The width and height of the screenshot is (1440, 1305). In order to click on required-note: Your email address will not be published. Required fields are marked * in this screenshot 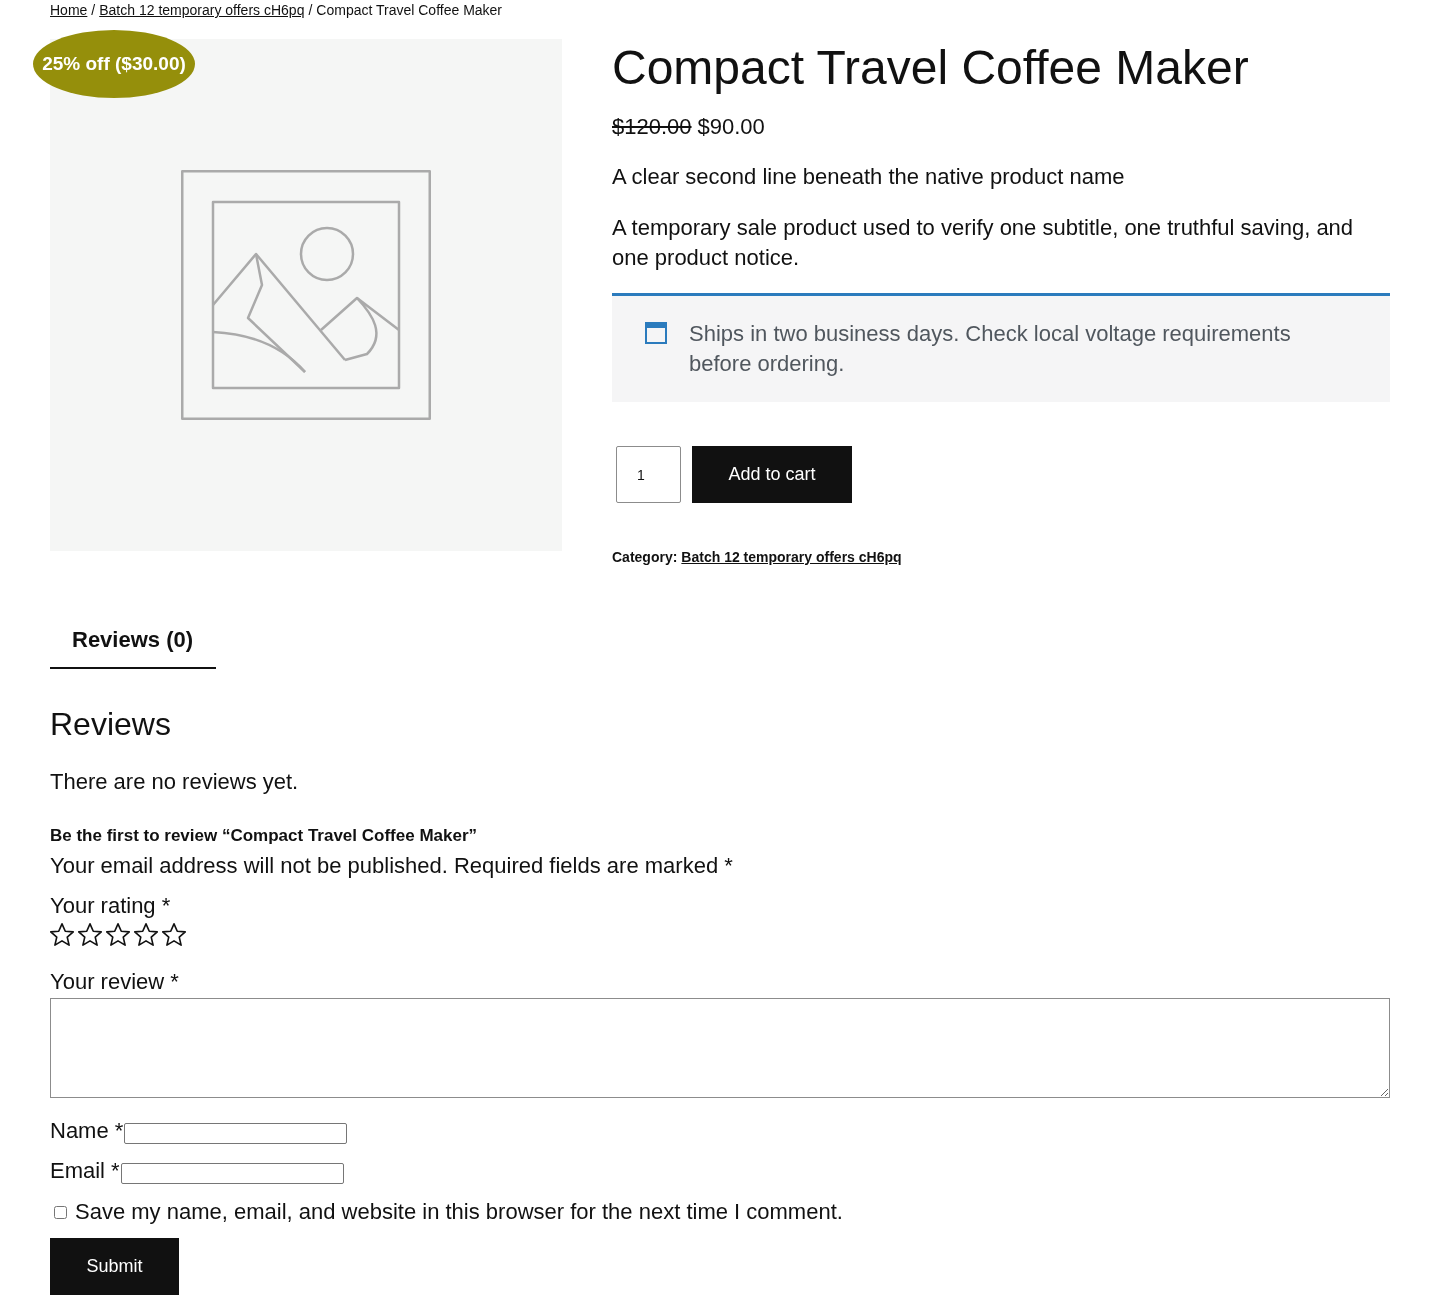, I will do `click(391, 866)`.